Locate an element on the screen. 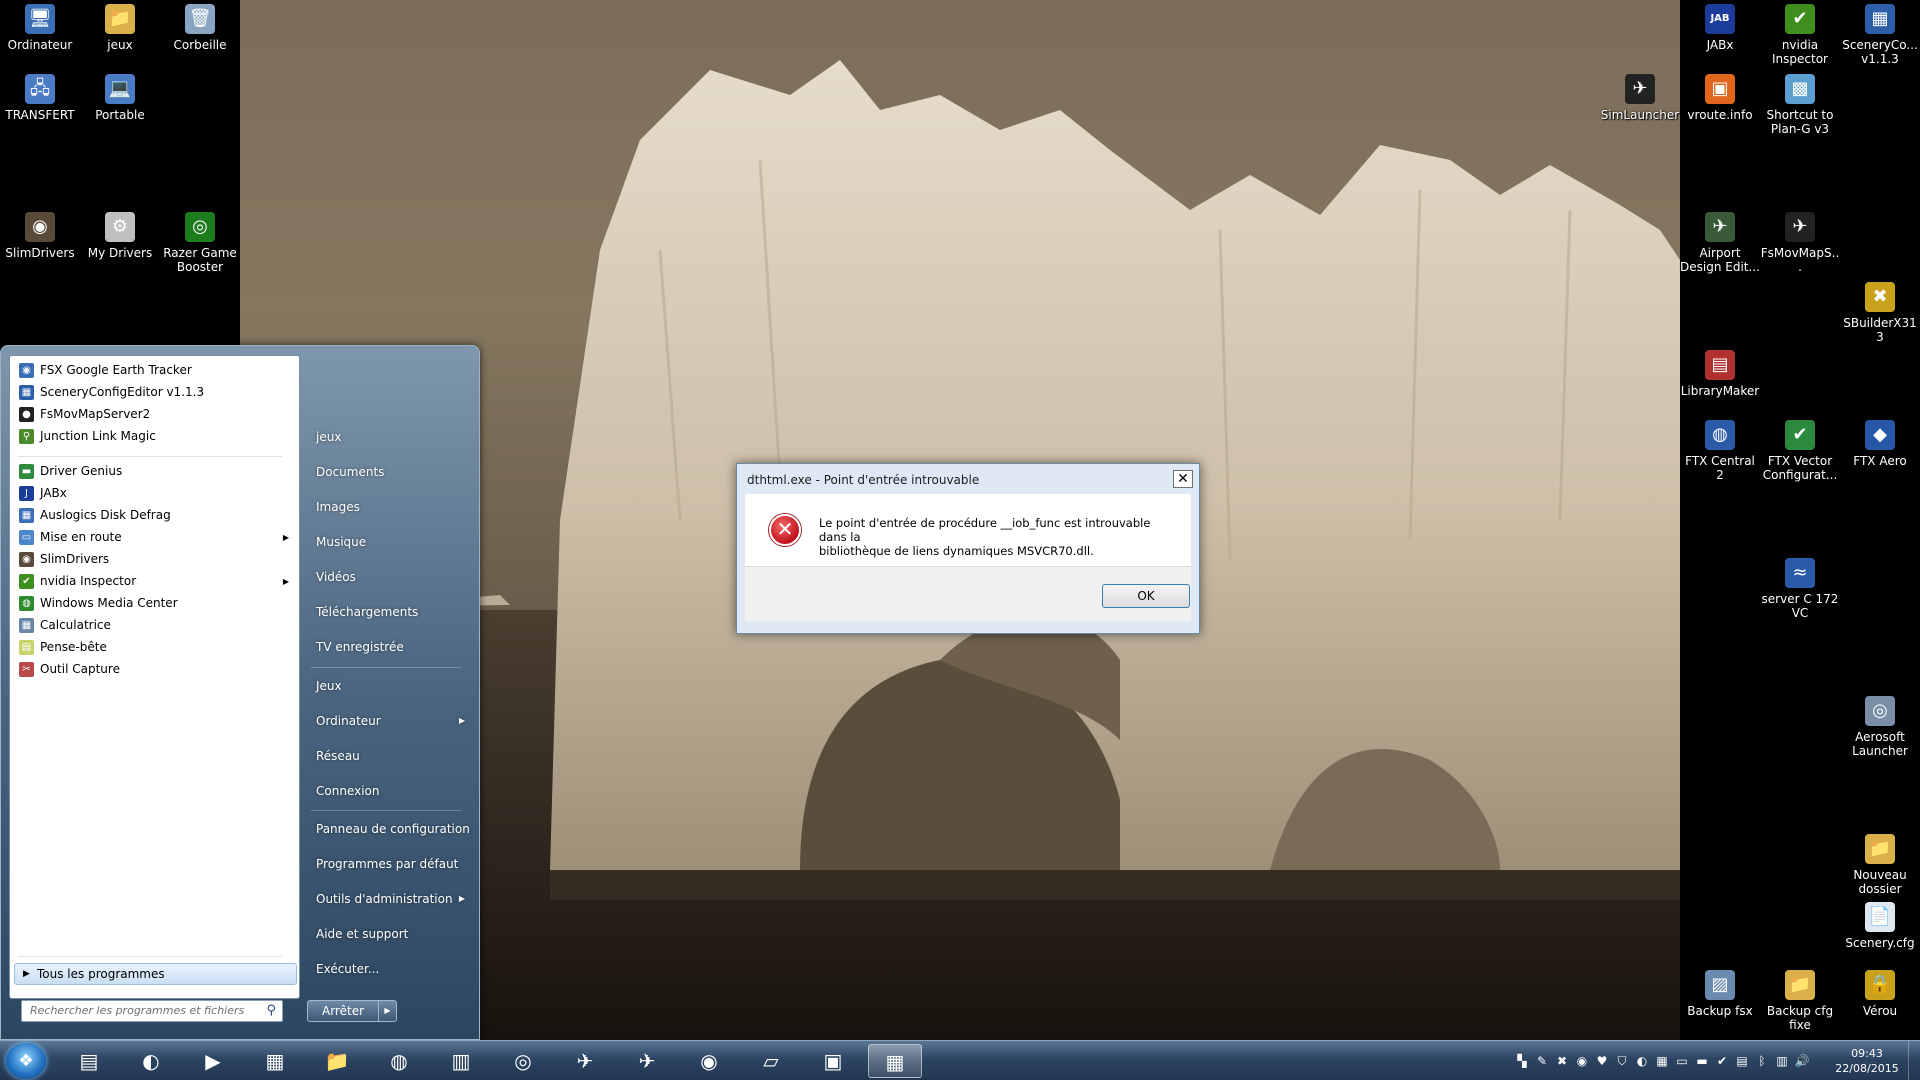 This screenshot has width=1920, height=1080. tray-app-12-icon: ▤ is located at coordinates (1742, 1061).